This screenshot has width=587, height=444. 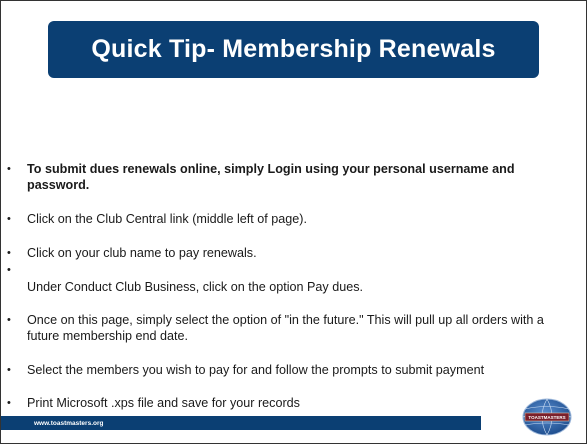 I want to click on footer-bar: www.toastmasters.org, so click(x=241, y=423).